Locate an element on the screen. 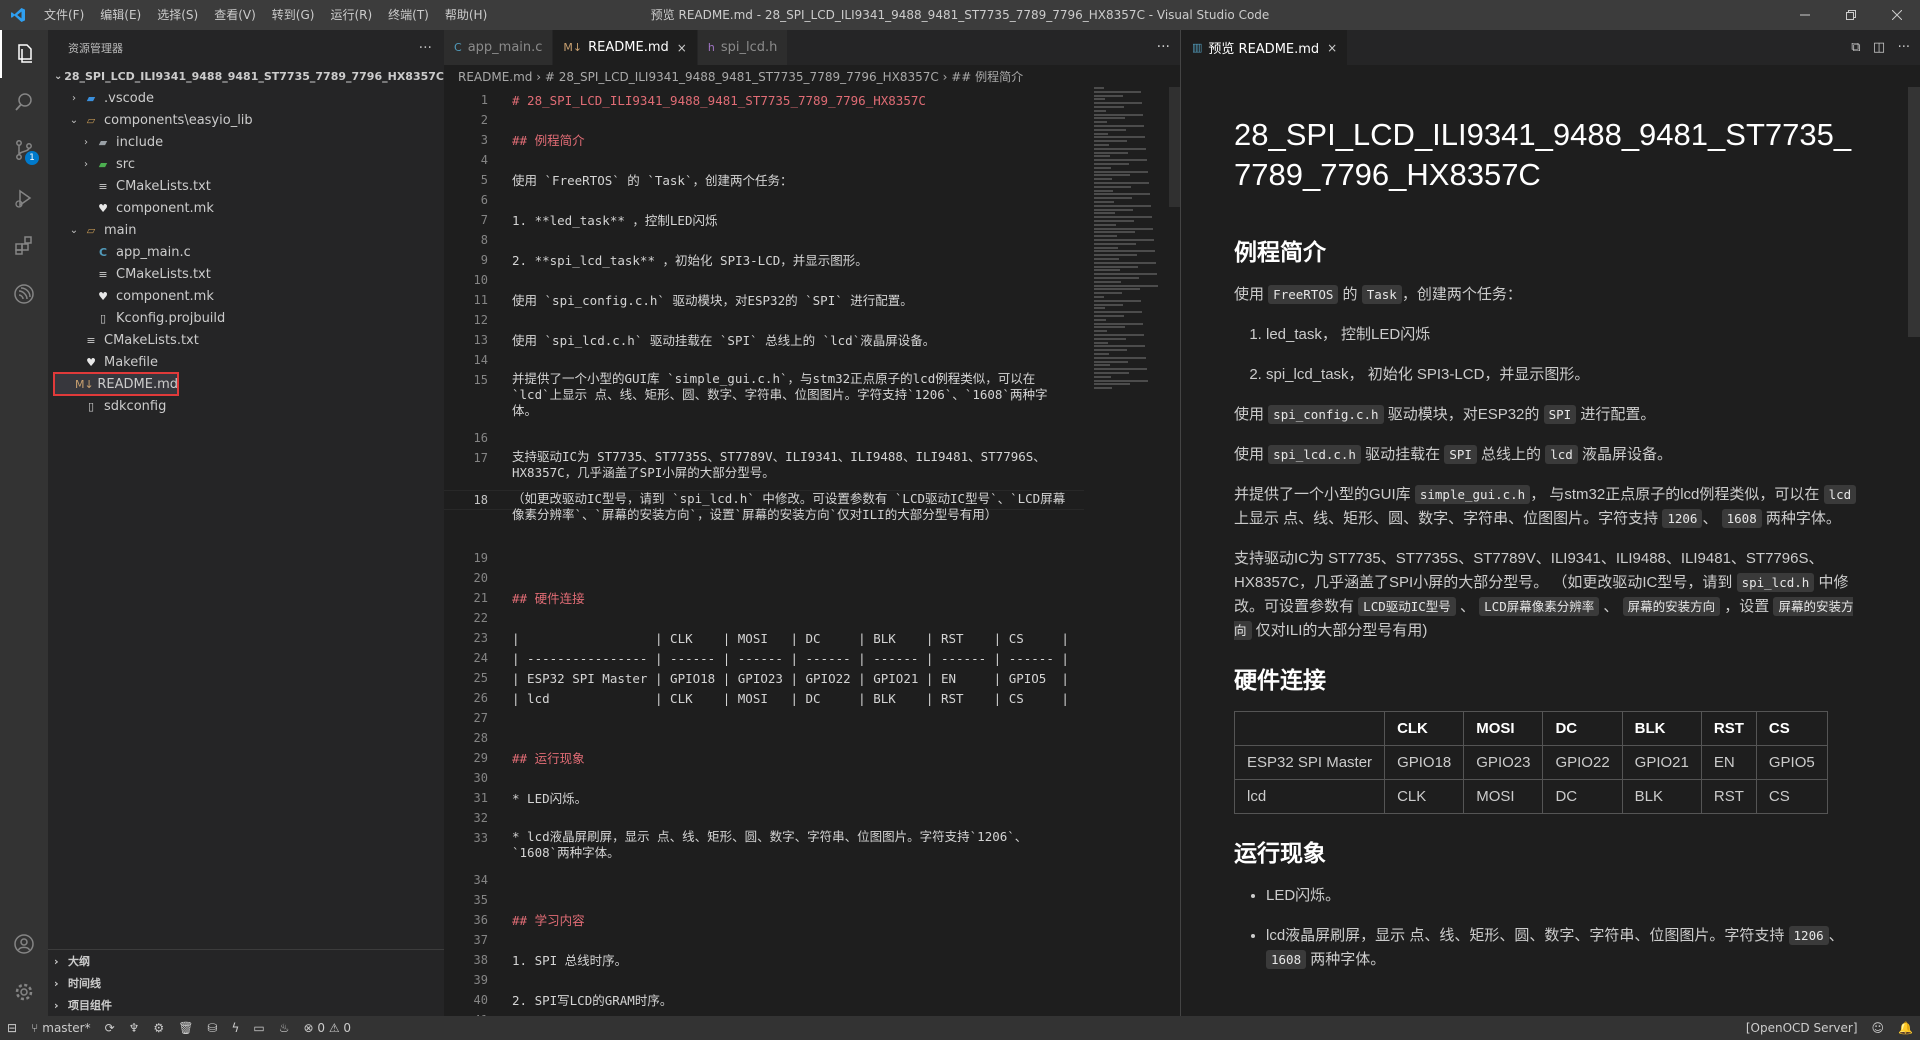  tree-item: › ▰ include is located at coordinates (246, 142).